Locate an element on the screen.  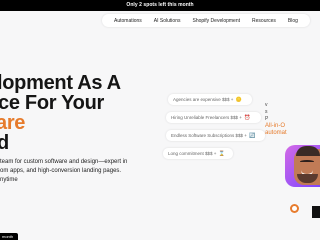
right-panel-line-1: v is located at coordinates (266, 105).